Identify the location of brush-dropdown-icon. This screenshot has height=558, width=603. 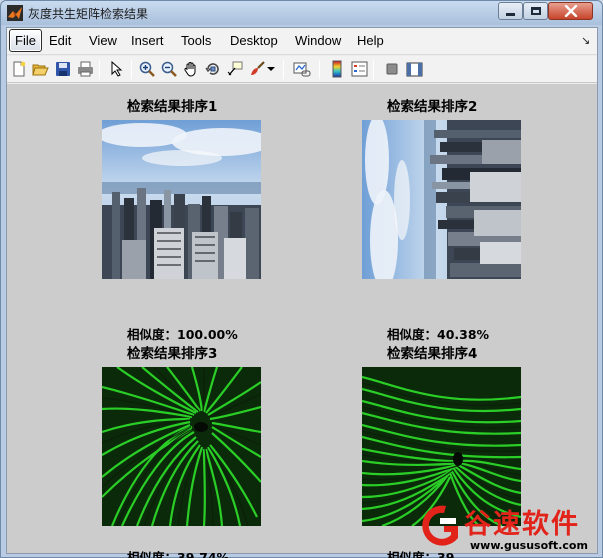
(271, 69).